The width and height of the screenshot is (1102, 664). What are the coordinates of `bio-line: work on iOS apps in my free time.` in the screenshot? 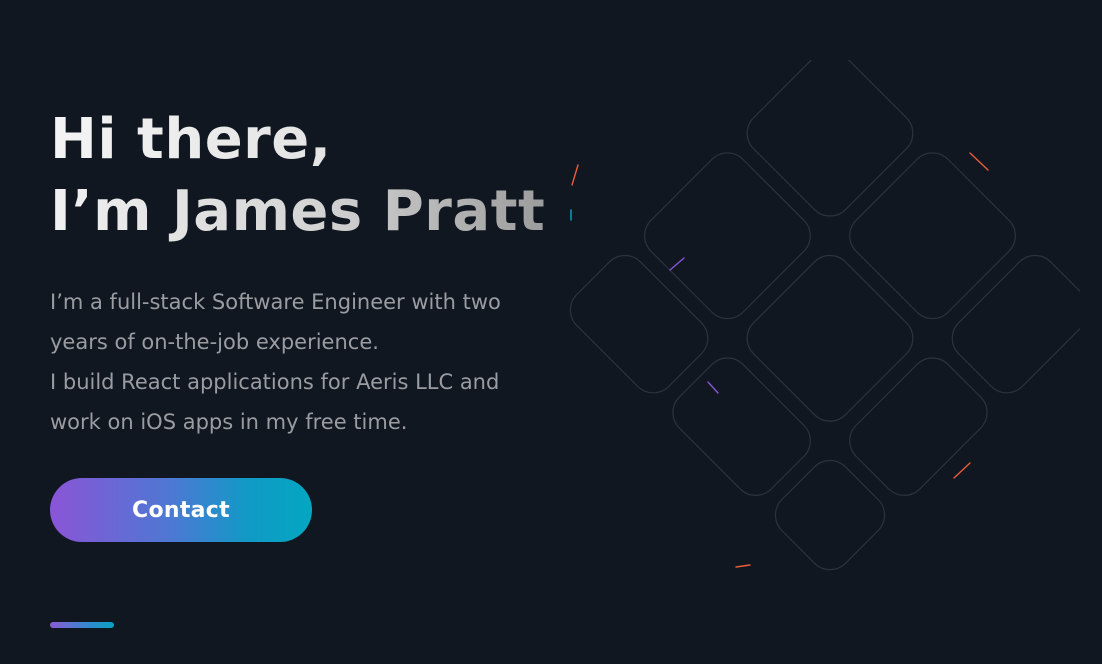 It's located at (229, 422).